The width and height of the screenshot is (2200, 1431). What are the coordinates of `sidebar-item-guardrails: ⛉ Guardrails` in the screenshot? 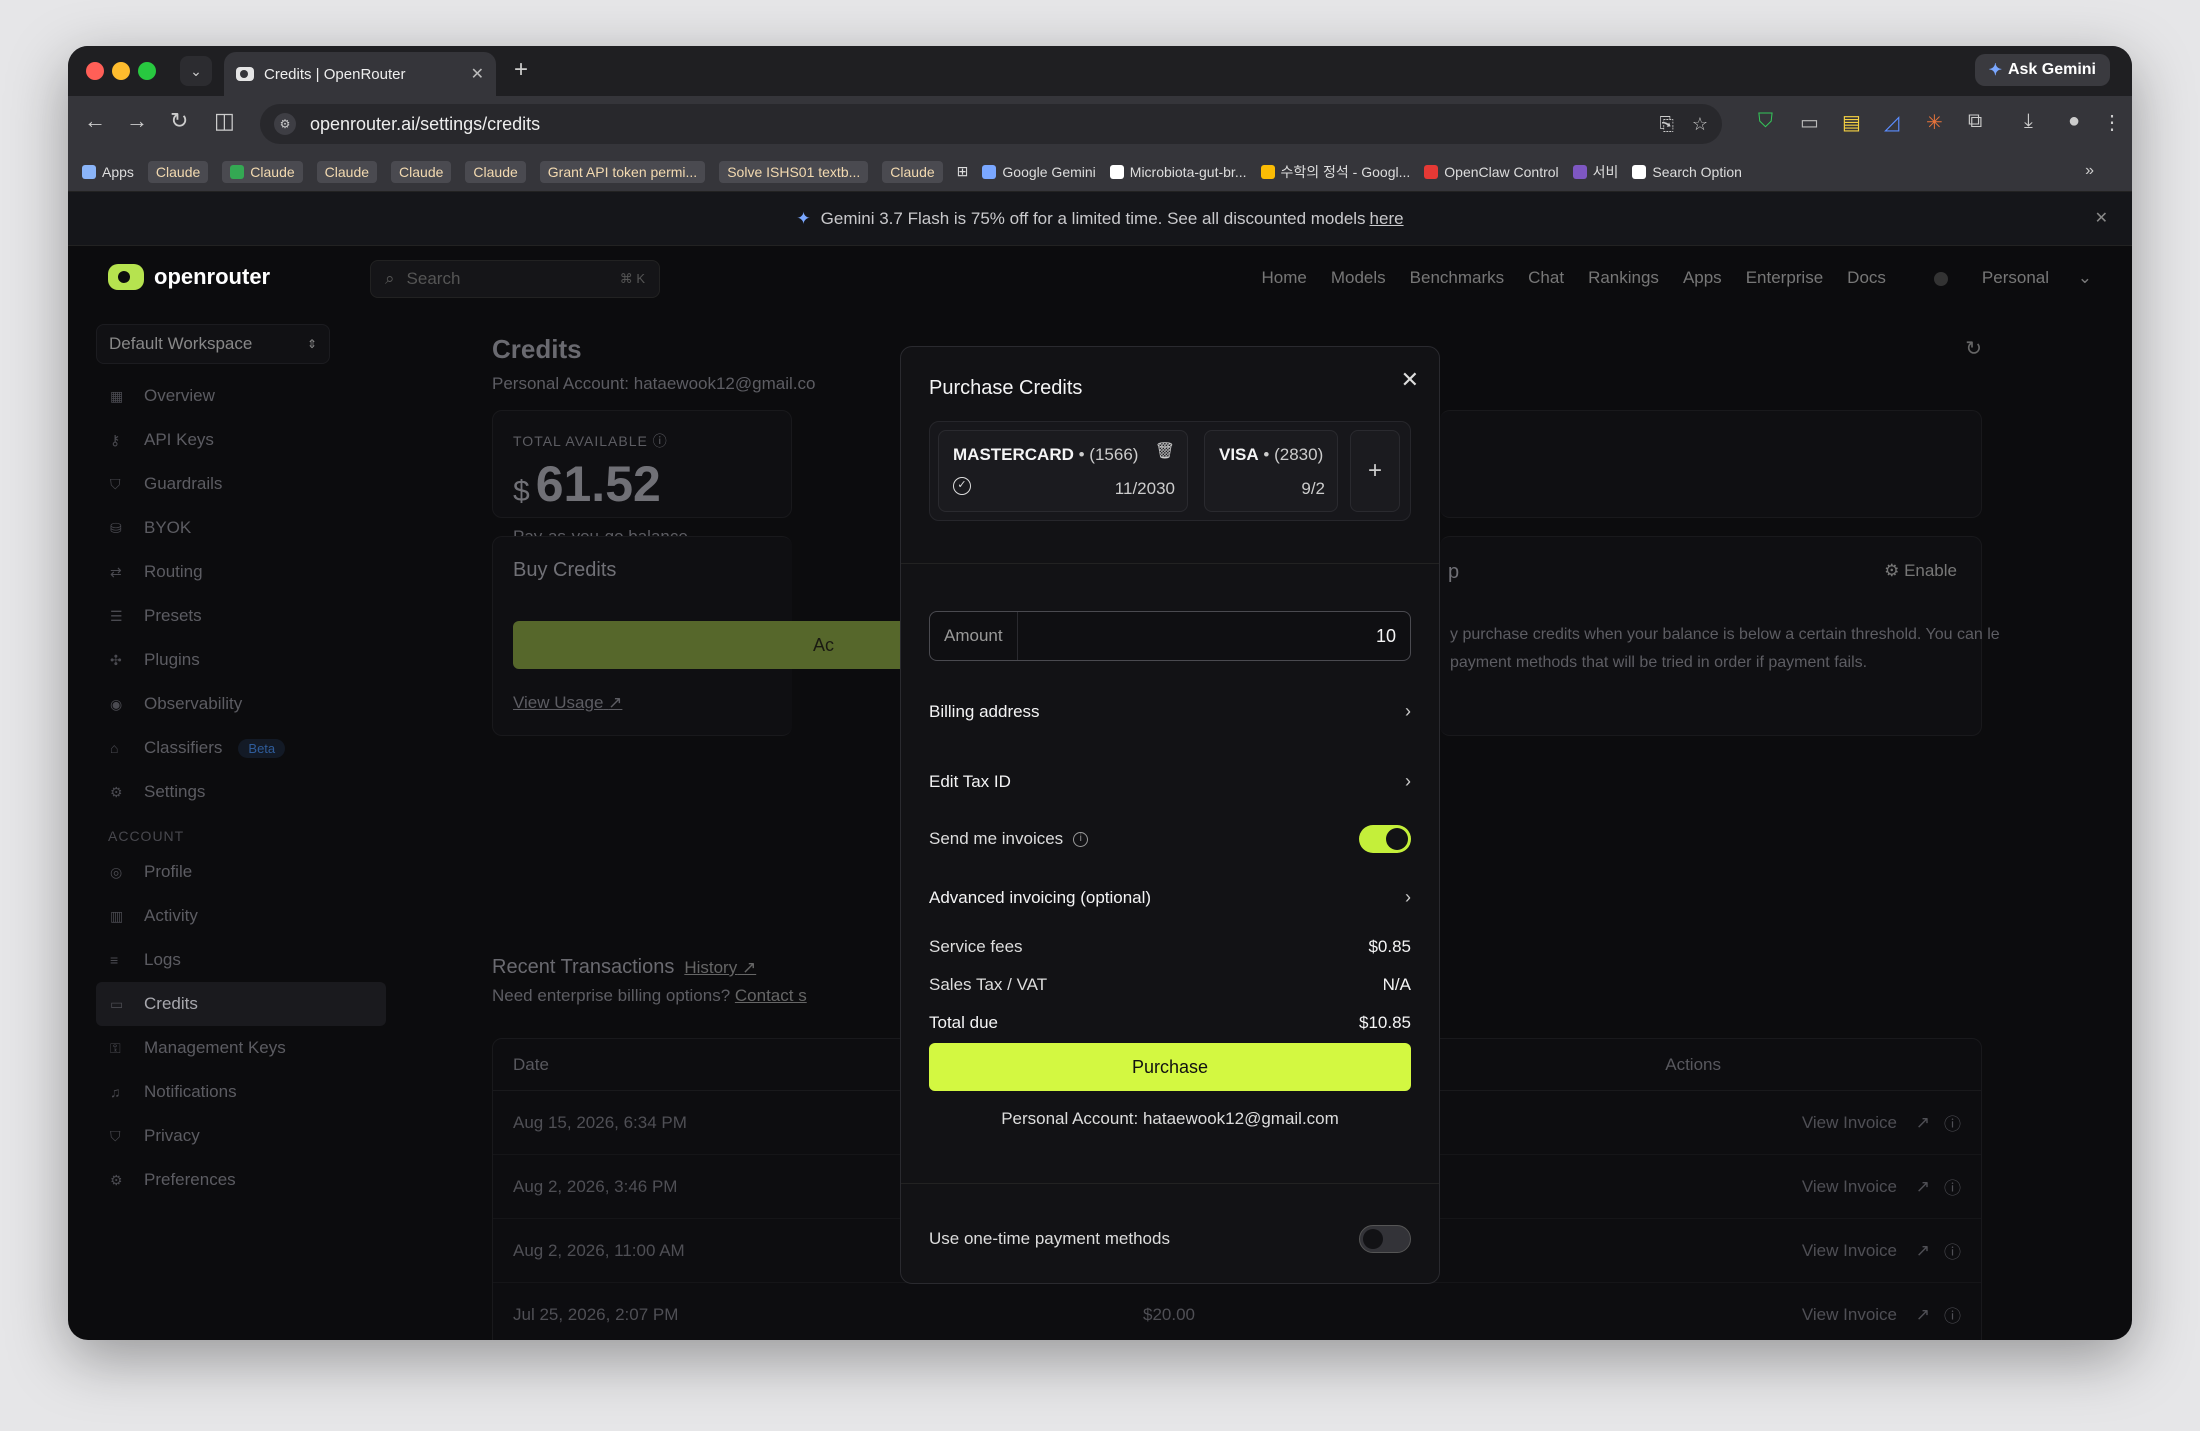 It's located at (241, 484).